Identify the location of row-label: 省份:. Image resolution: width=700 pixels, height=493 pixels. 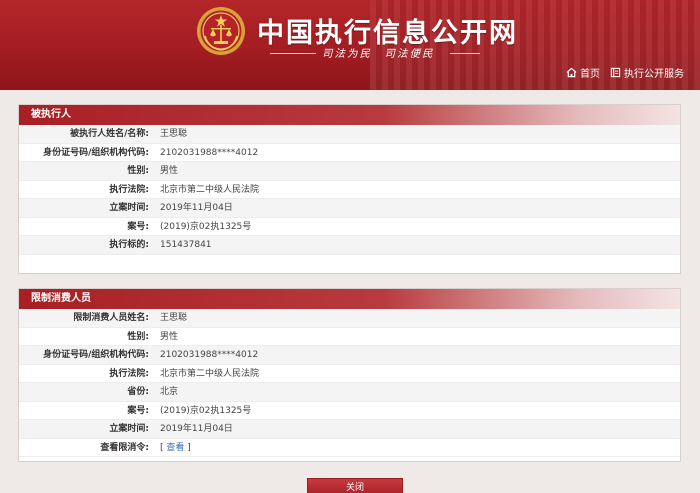
(138, 392).